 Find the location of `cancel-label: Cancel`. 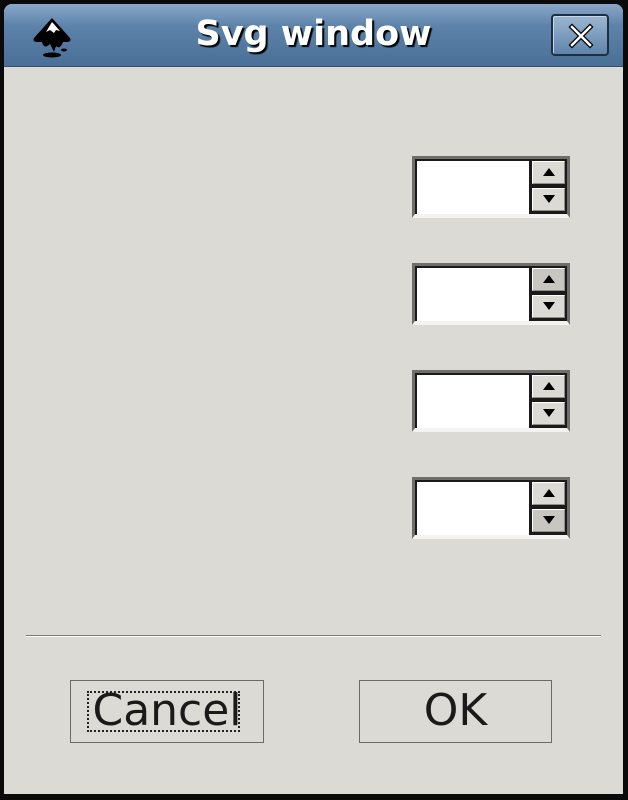

cancel-label: Cancel is located at coordinates (167, 710).